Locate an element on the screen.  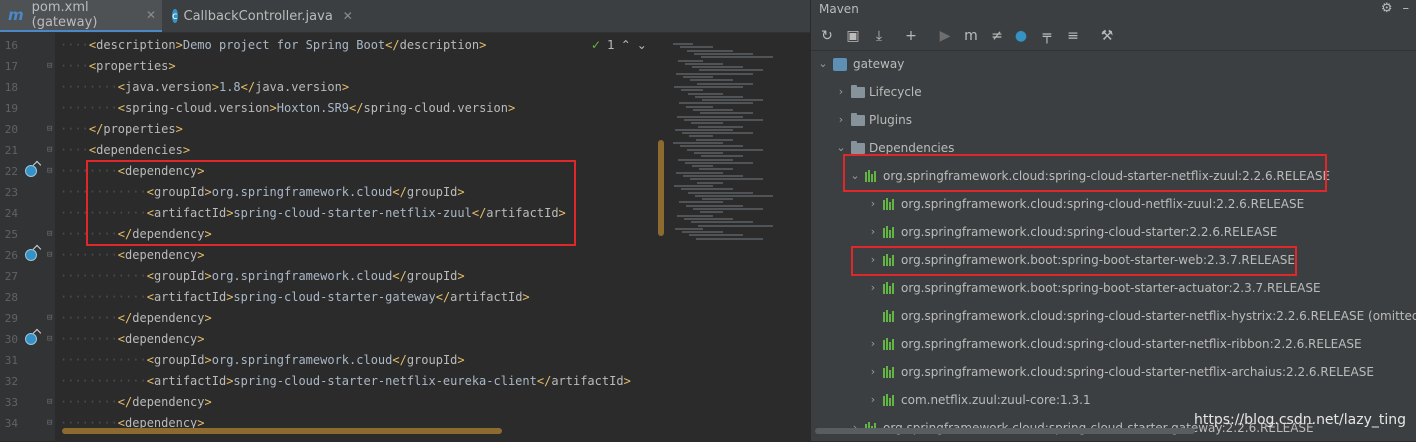
reload-icon: ↻ is located at coordinates (827, 36).